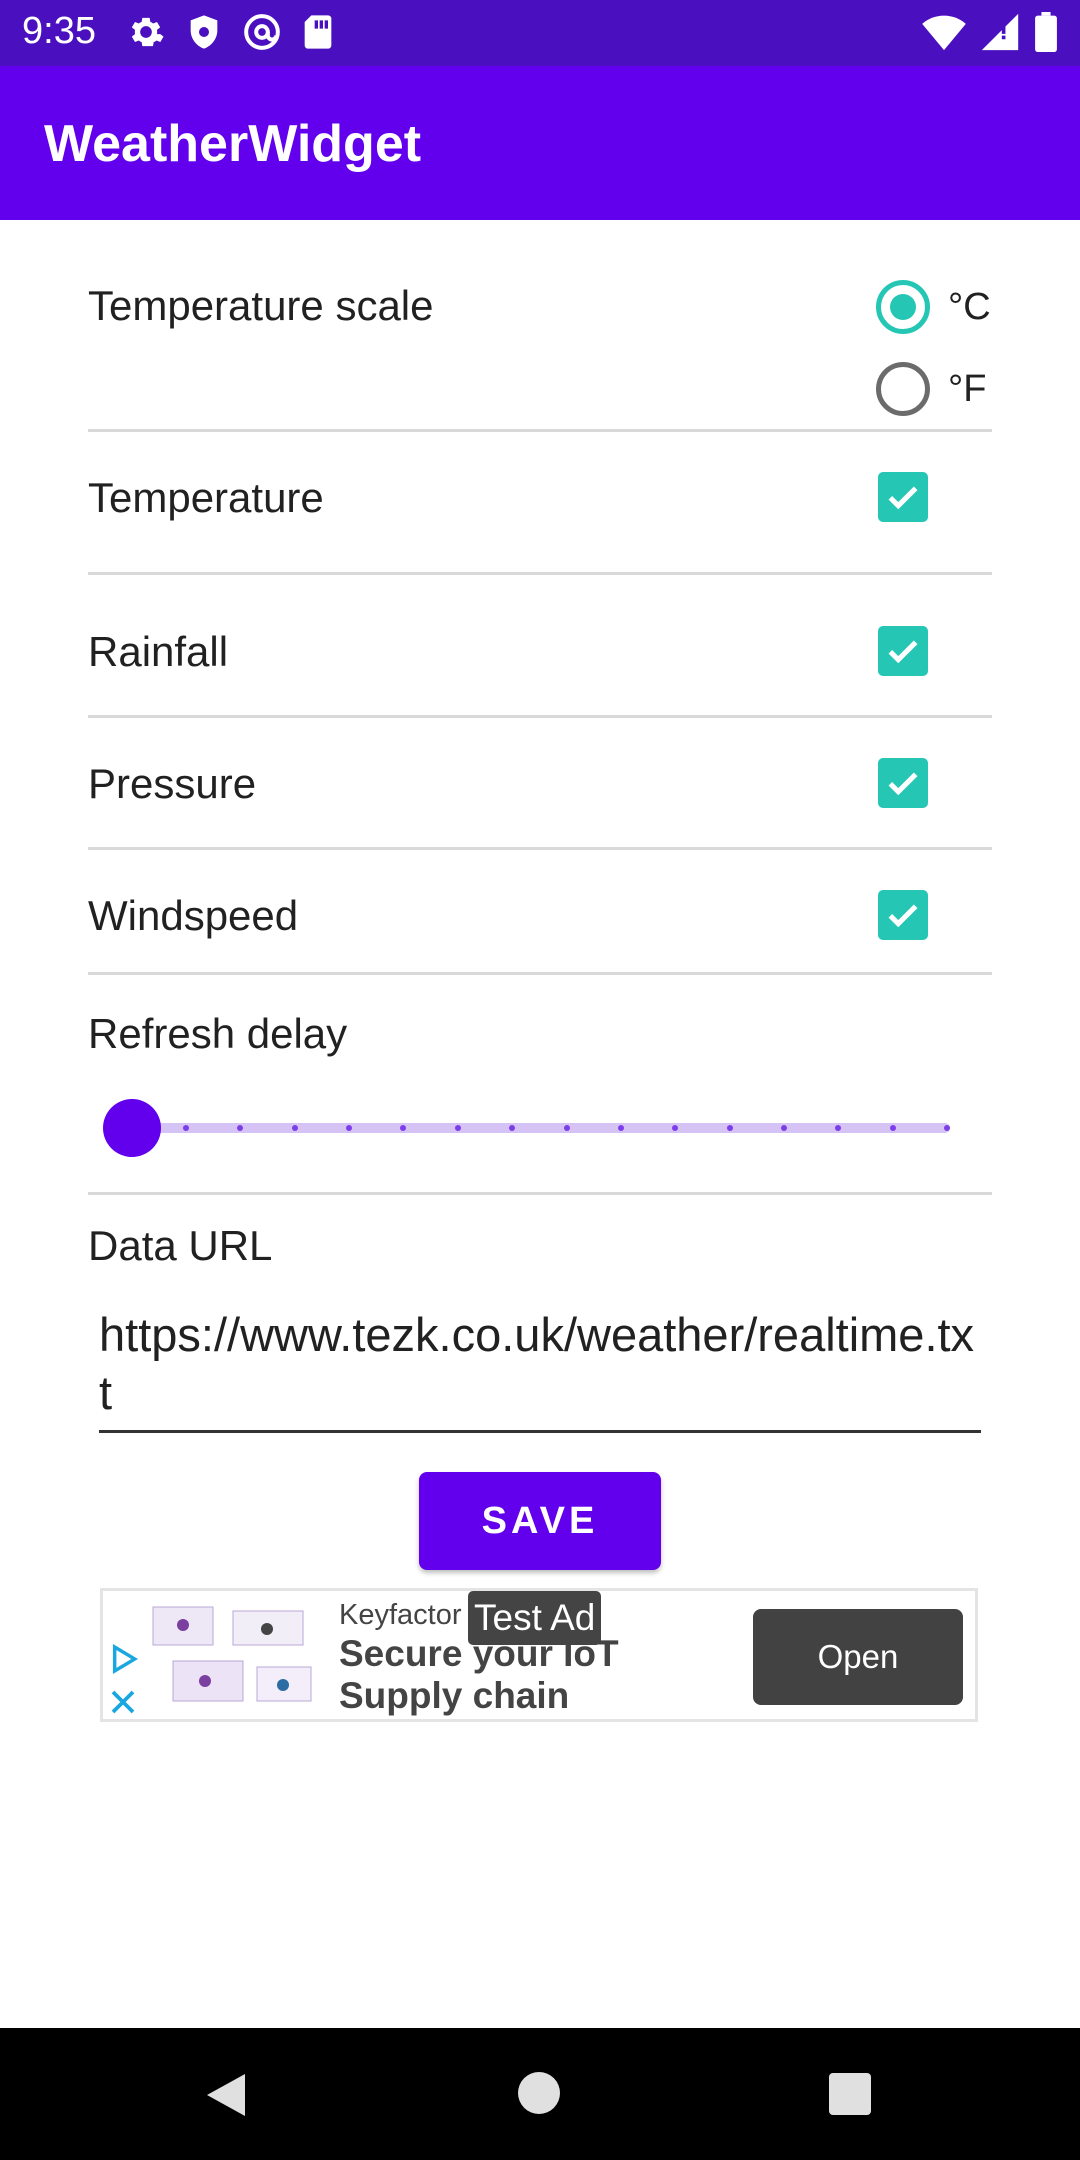 This screenshot has width=1080, height=2160. Describe the element at coordinates (123, 1704) in the screenshot. I see `ad-close-icon` at that location.